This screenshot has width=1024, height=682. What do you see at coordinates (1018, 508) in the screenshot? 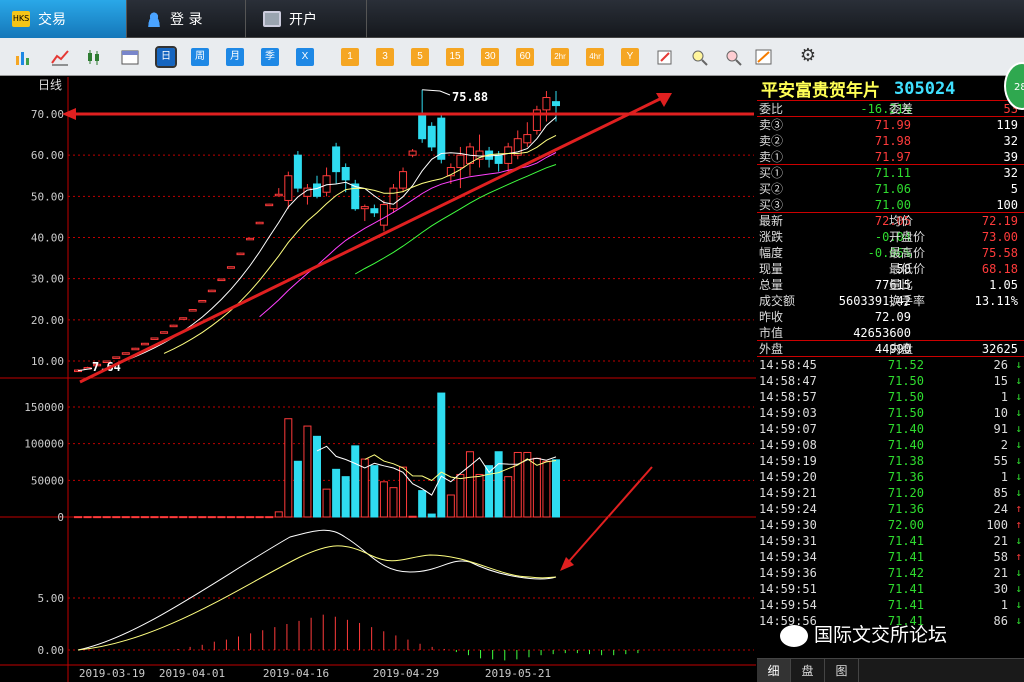
I see `arrow-up-icon: ↑` at bounding box center [1018, 508].